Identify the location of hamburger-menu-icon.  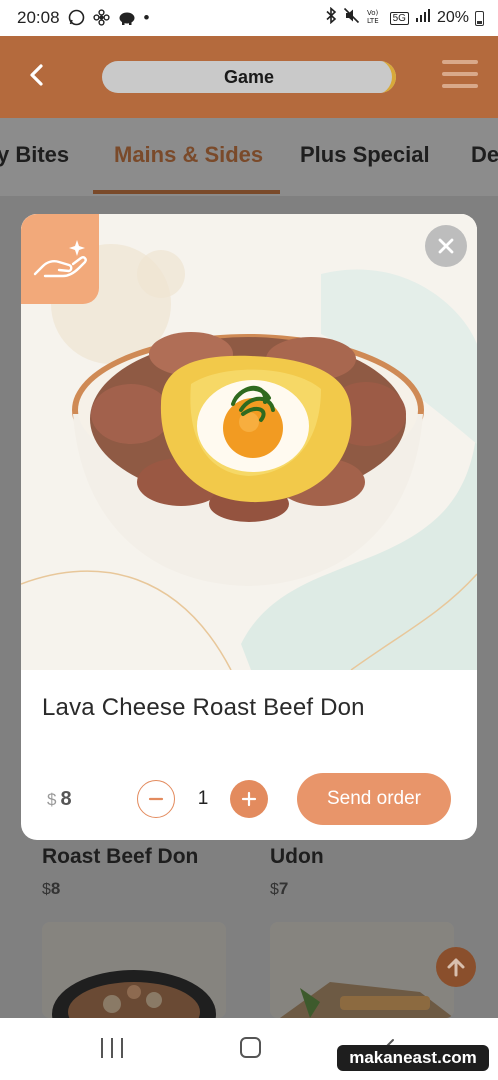
(460, 62).